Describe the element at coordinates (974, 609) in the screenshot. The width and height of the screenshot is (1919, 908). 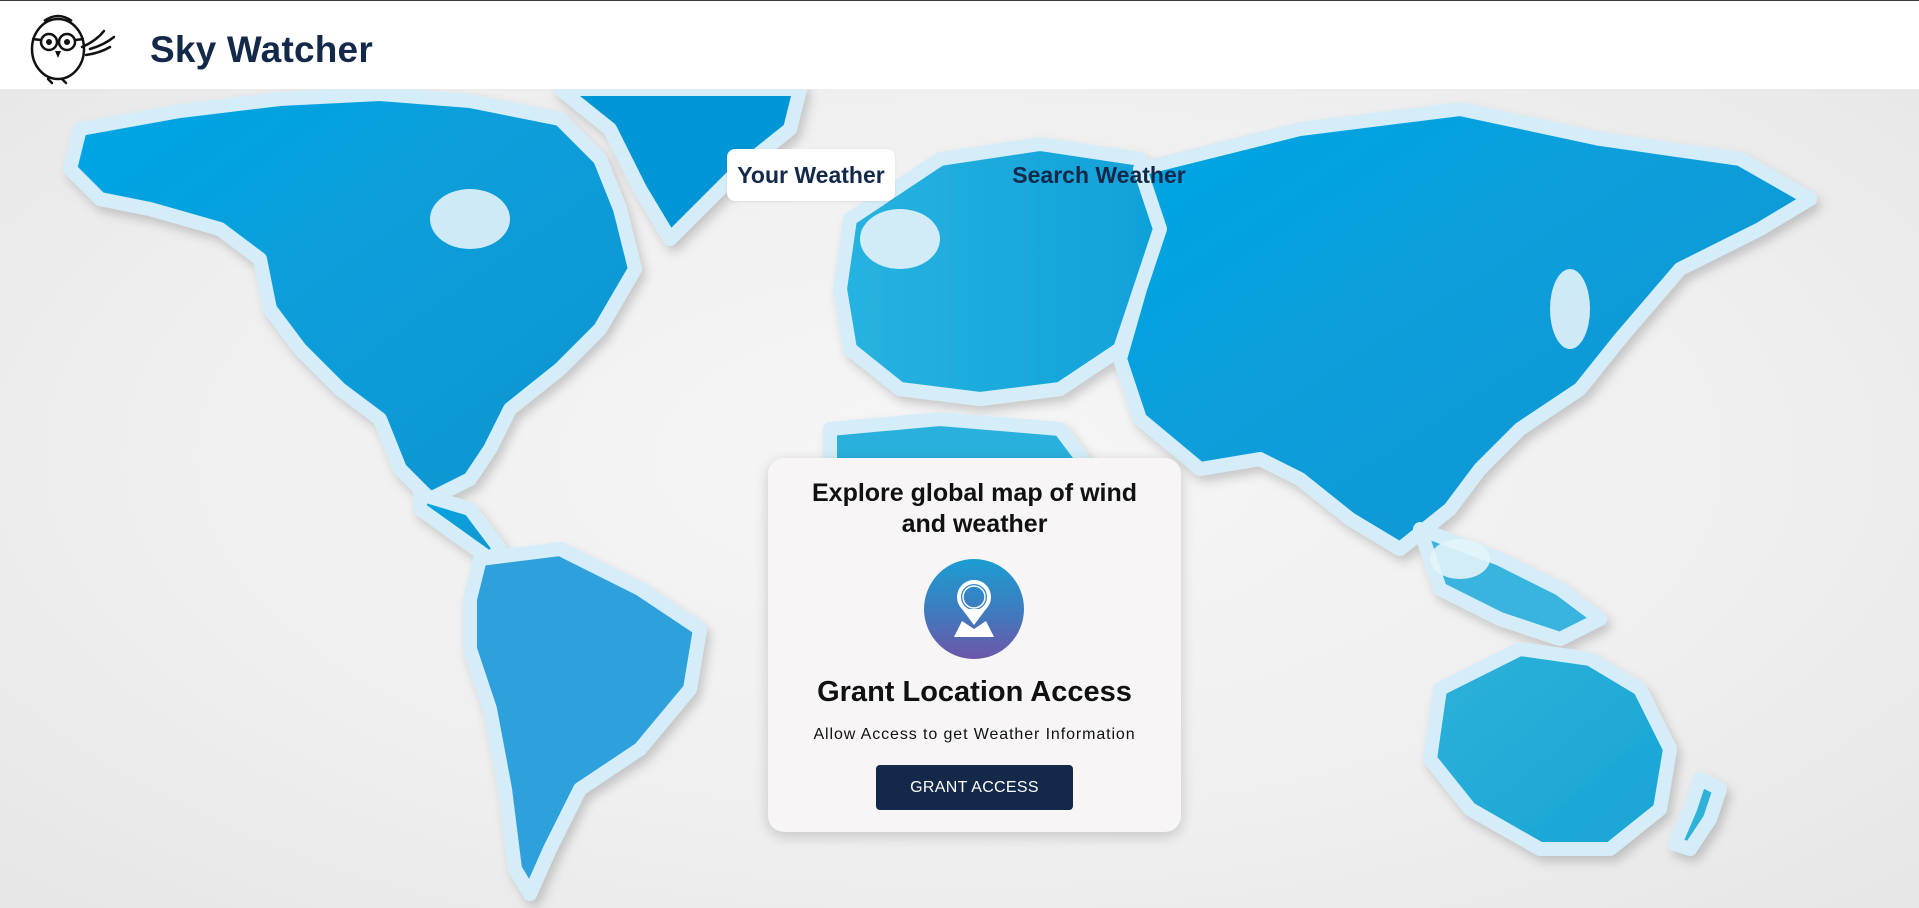
I see `location-pin-icon` at that location.